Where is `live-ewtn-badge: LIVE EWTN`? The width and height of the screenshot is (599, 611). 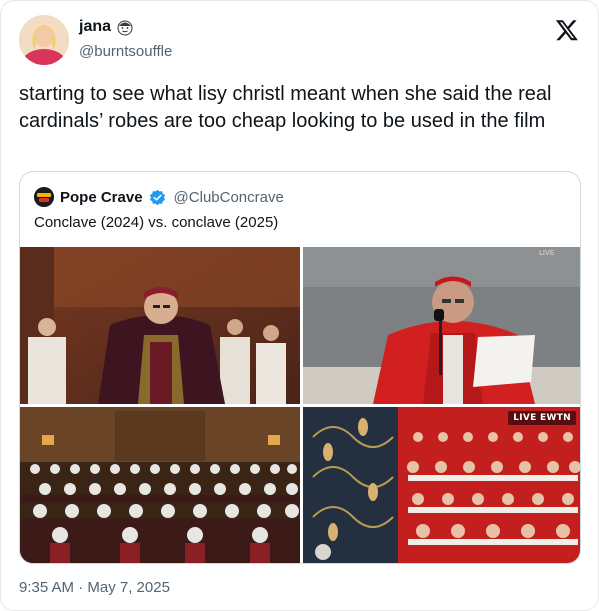
live-ewtn-badge: LIVE EWTN is located at coordinates (542, 418).